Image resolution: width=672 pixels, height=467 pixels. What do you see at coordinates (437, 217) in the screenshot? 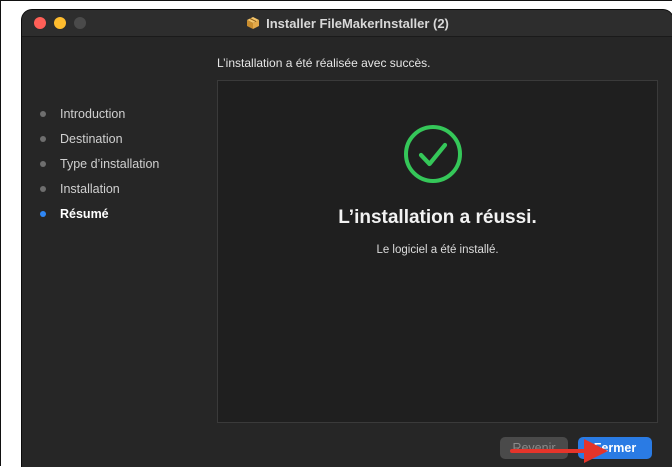
I see `success-title: L’installation a réussi.` at bounding box center [437, 217].